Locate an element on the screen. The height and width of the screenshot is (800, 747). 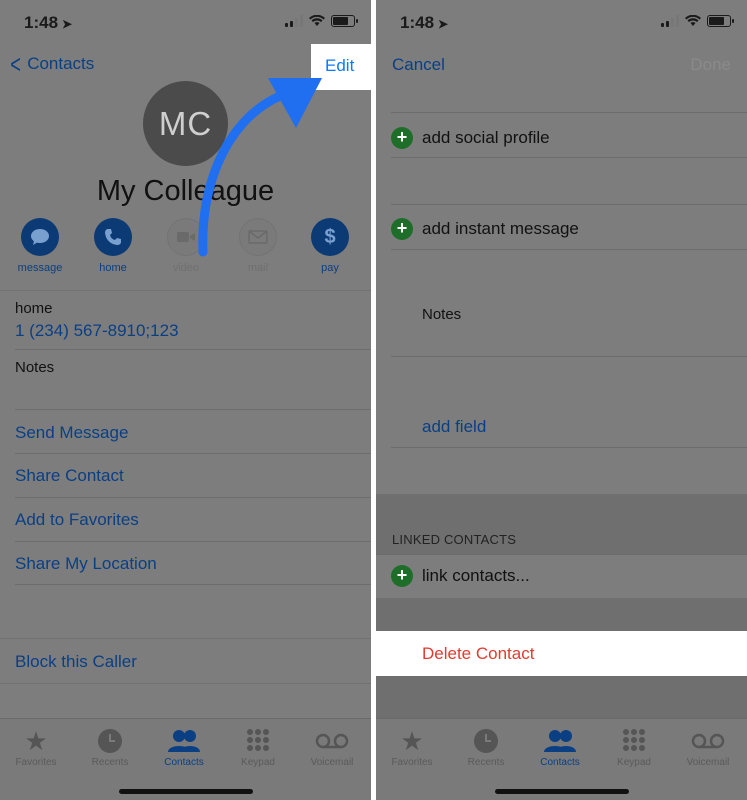
phone-label: home is located at coordinates (34, 308).